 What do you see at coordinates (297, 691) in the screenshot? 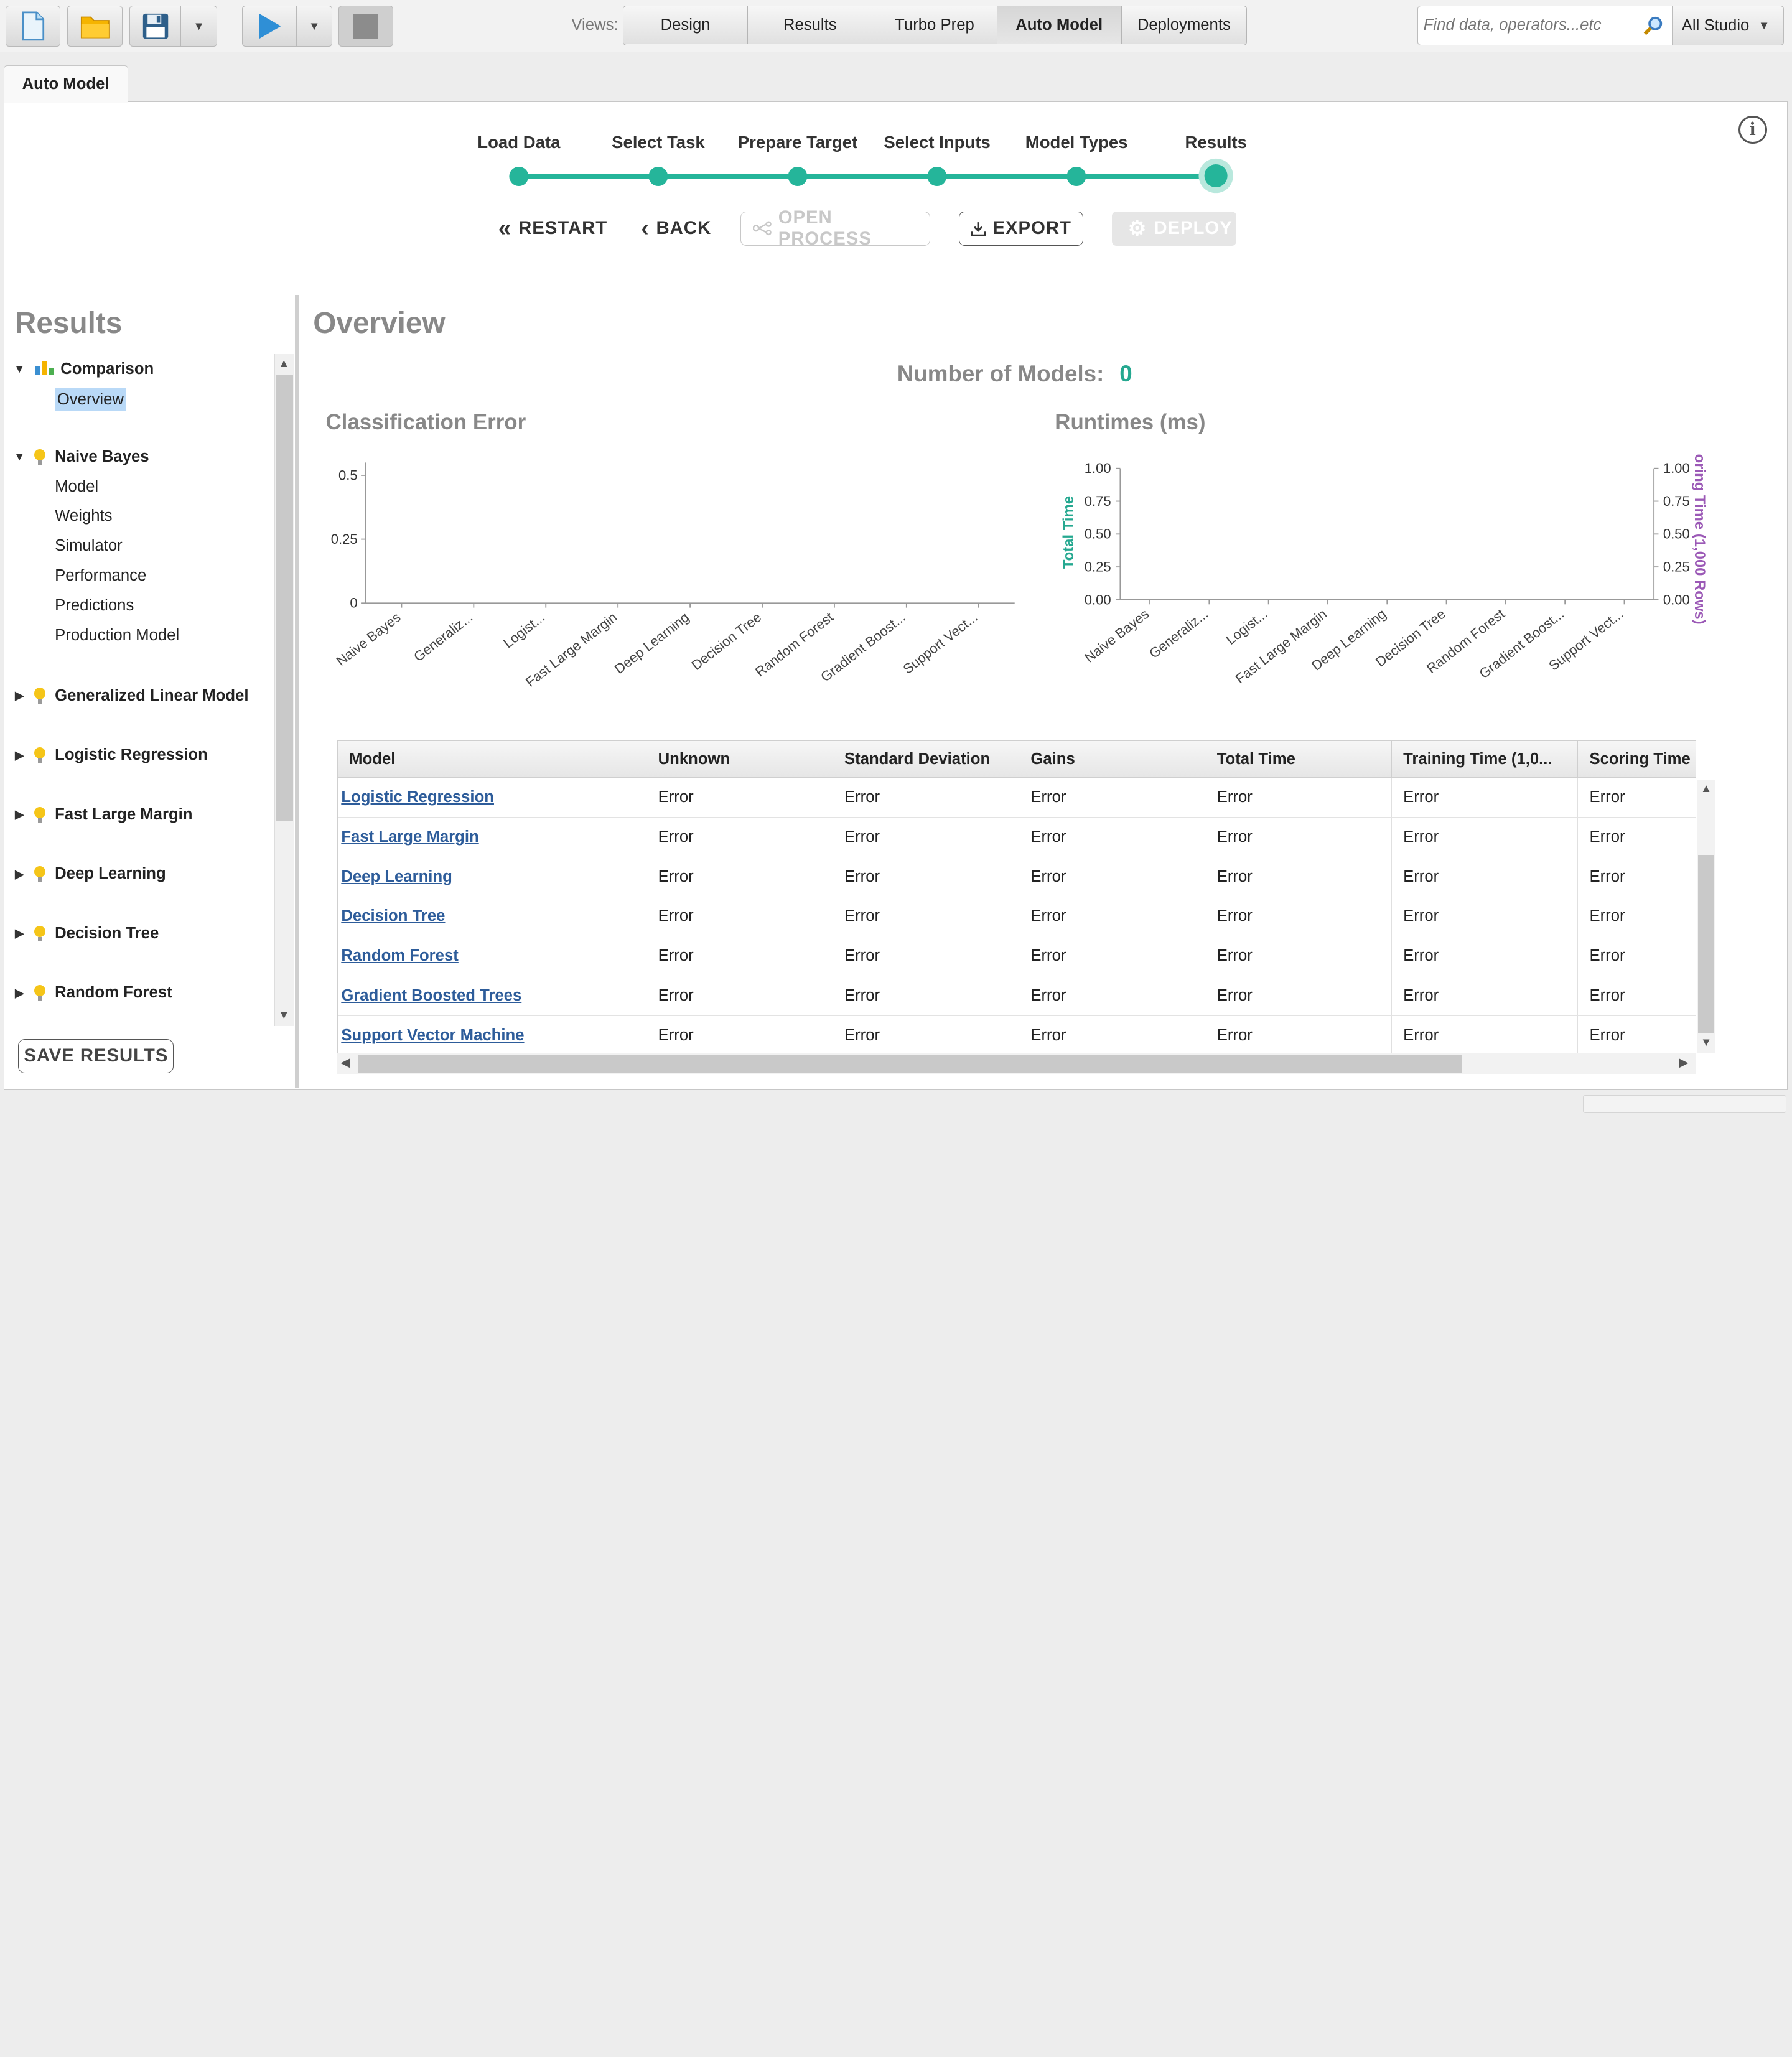
I see `sidebar-splitter` at bounding box center [297, 691].